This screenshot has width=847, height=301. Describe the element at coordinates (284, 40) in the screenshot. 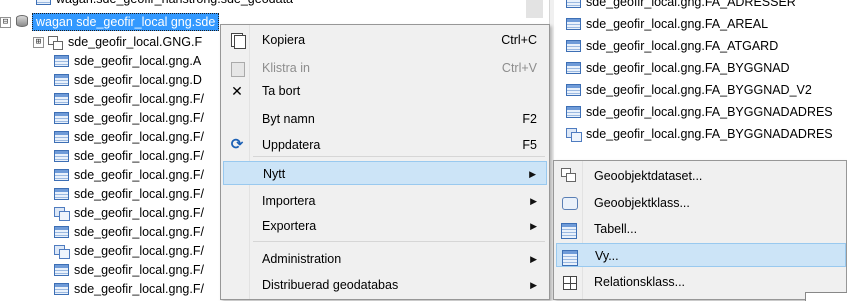

I see `menu-item-label: Kopiera` at that location.